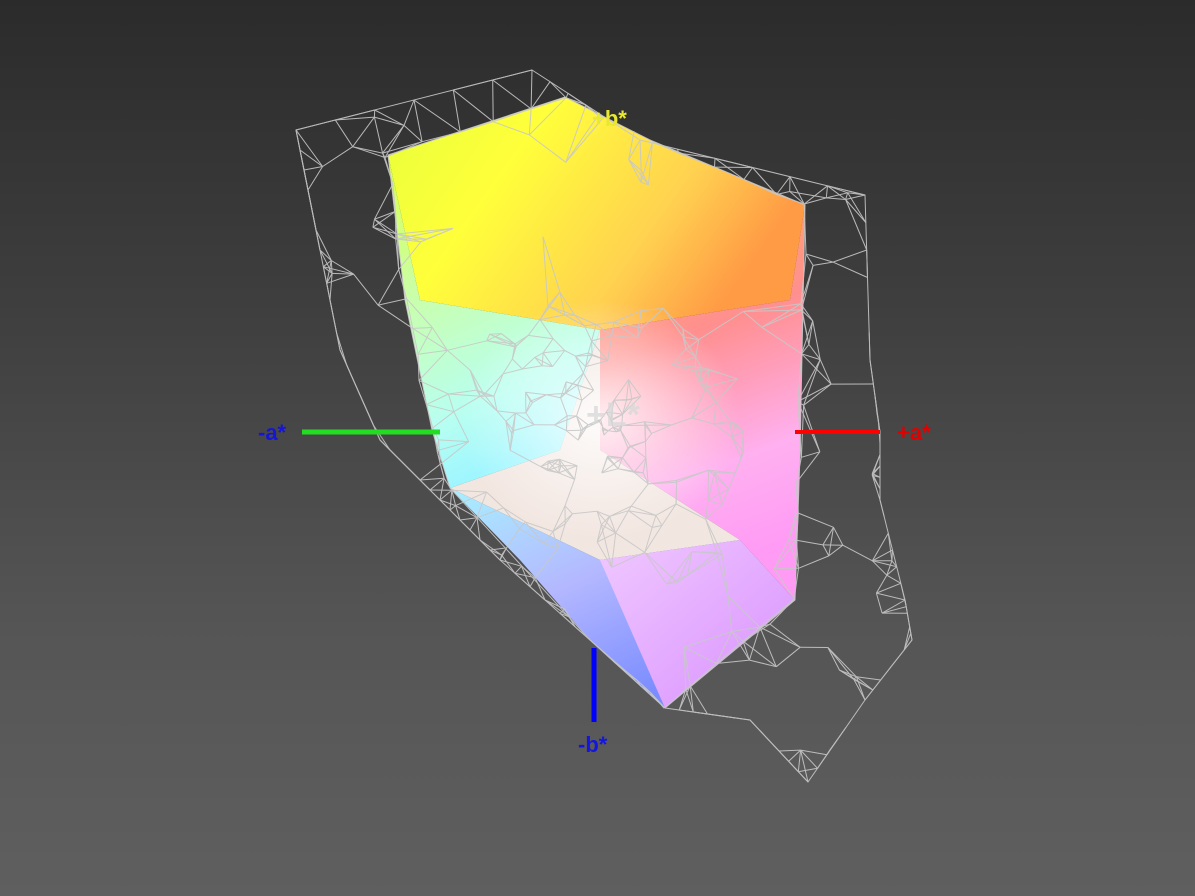 The width and height of the screenshot is (1195, 896). I want to click on plus-a-label: +a*, so click(914, 432).